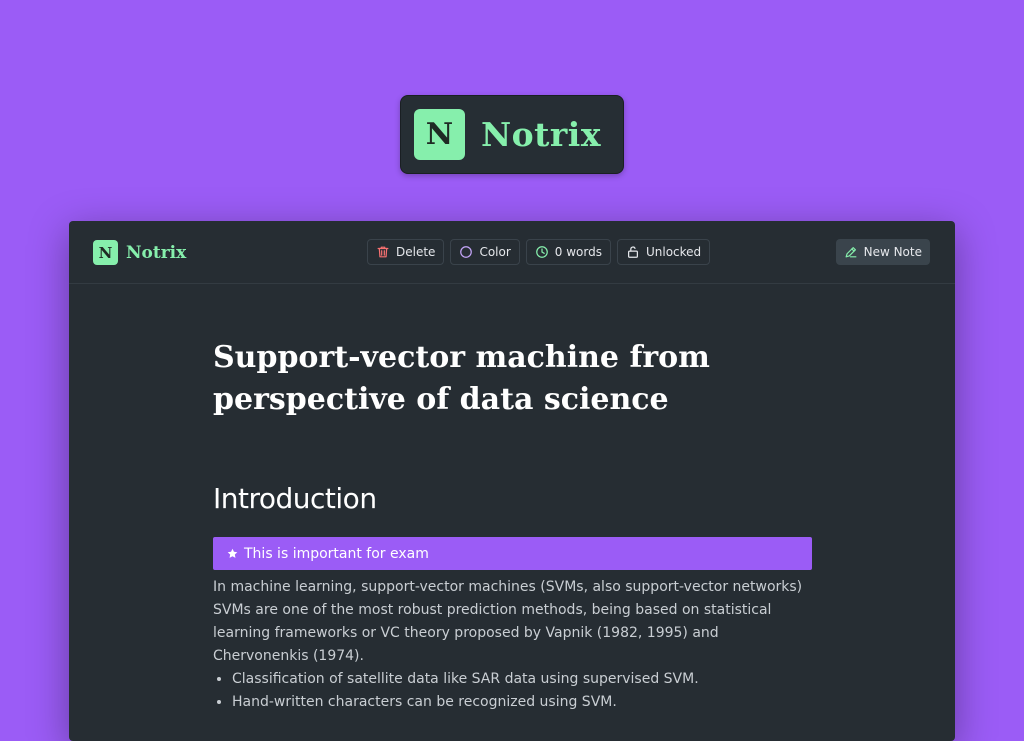 This screenshot has height=741, width=1024. Describe the element at coordinates (105, 252) in the screenshot. I see `brand-logo-mark: N` at that location.